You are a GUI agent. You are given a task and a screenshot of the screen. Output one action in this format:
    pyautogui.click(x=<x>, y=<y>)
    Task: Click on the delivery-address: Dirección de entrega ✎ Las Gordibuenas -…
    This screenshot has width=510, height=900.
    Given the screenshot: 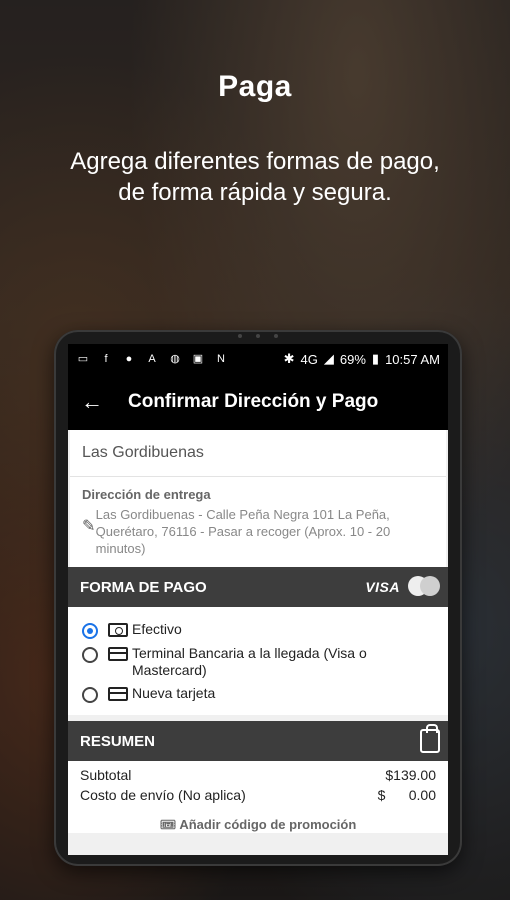 What is the action you would take?
    pyautogui.click(x=258, y=522)
    